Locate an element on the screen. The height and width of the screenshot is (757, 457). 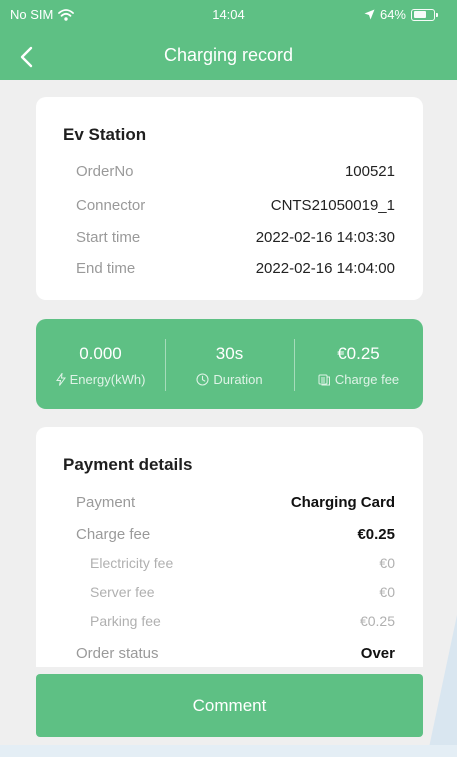
energy-stat: 0.000 Energy(kWh) is located at coordinates (100, 364).